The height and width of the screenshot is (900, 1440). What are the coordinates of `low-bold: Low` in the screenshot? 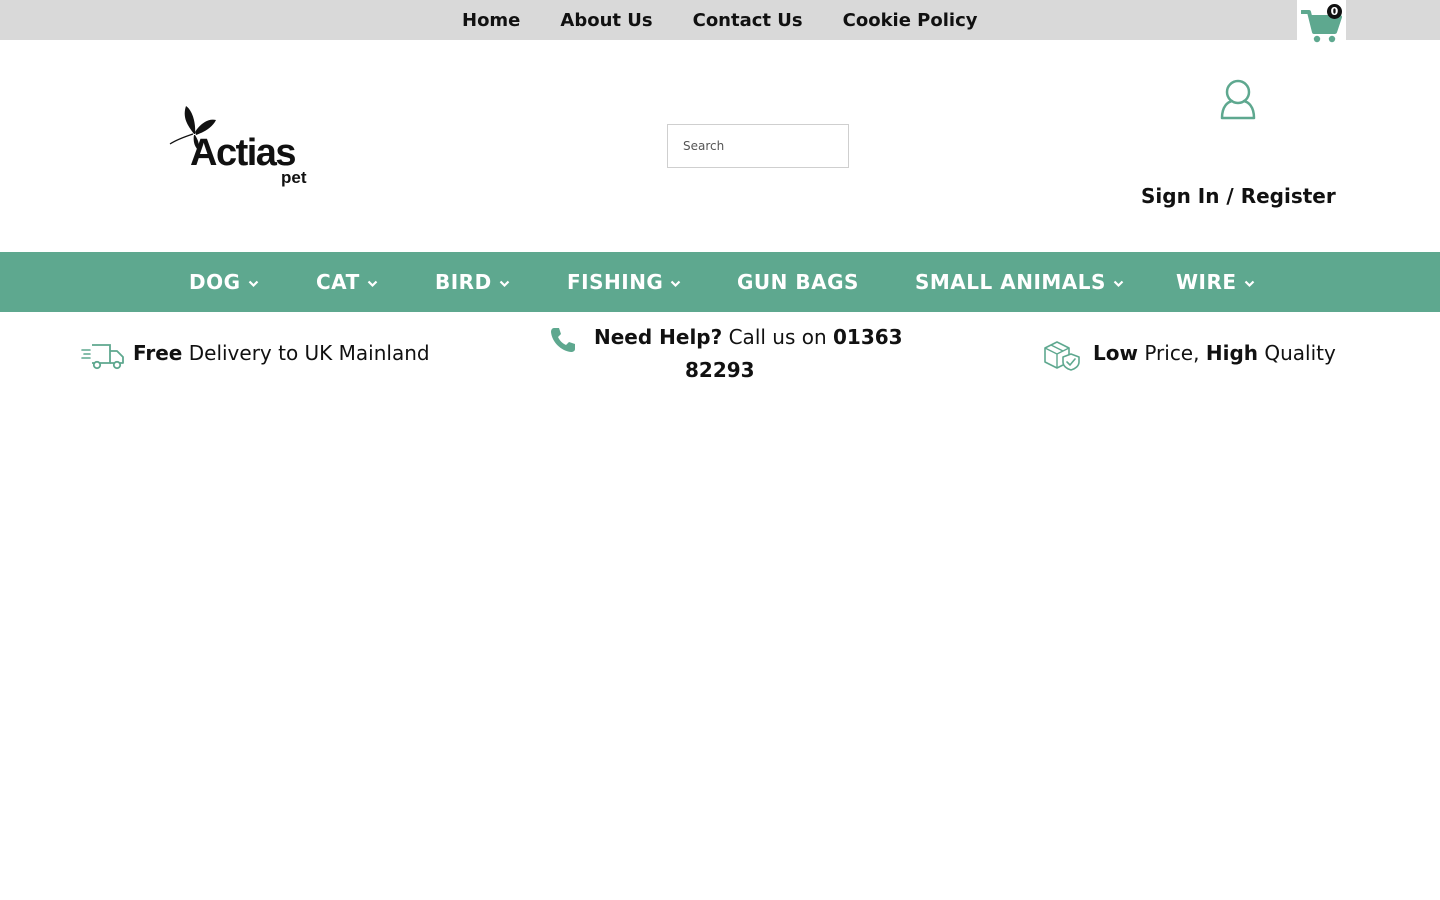 It's located at (1115, 353).